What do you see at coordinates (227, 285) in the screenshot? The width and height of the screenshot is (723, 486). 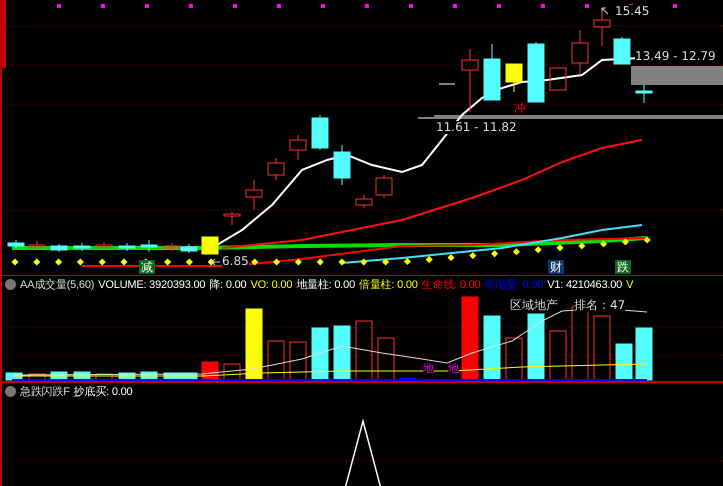 I see `indicator-reading: 降: 0.00` at bounding box center [227, 285].